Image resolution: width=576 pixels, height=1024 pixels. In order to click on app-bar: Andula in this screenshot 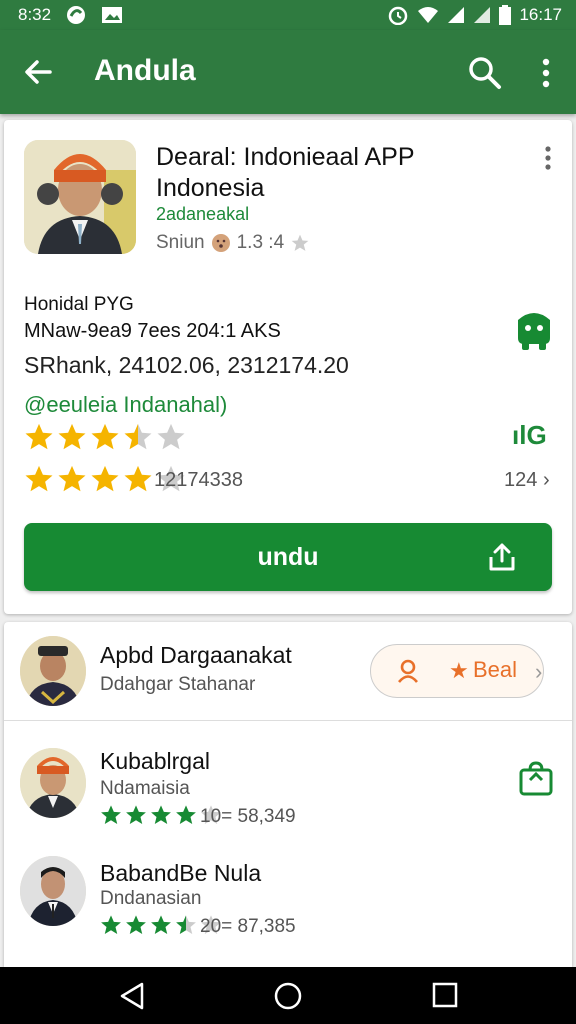, I will do `click(288, 72)`.